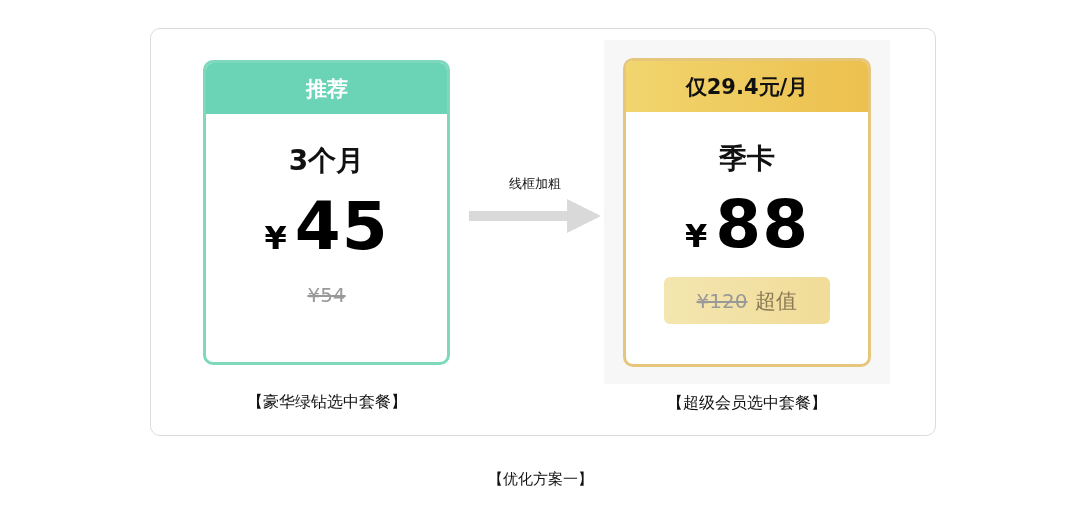 This screenshot has width=1080, height=512. What do you see at coordinates (722, 300) in the screenshot?
I see `original-price: ¥120` at bounding box center [722, 300].